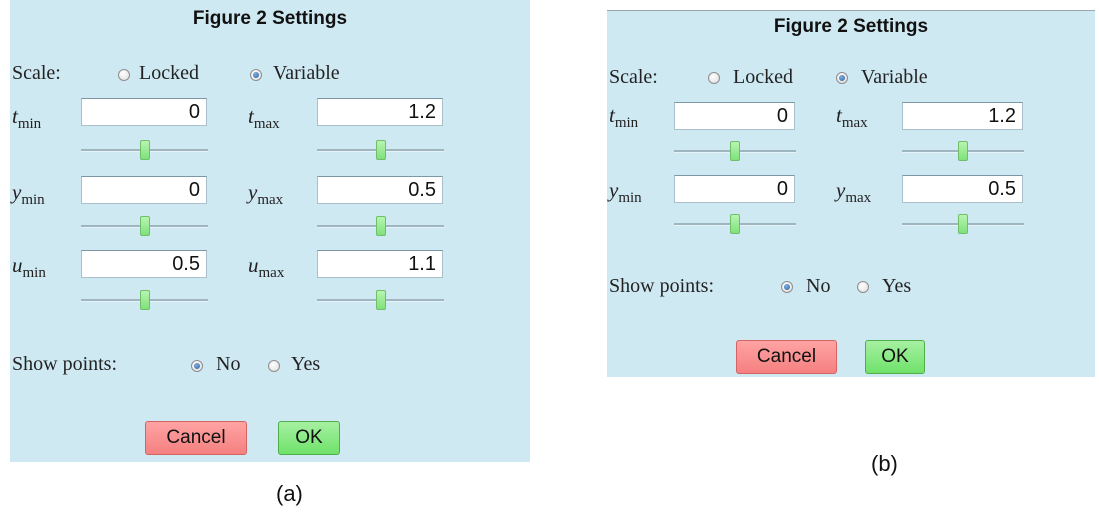 The width and height of the screenshot is (1099, 513). I want to click on u-min-input: 0.5, so click(144, 264).